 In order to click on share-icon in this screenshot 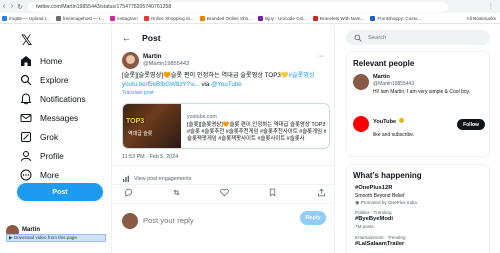, I will do `click(321, 193)`.